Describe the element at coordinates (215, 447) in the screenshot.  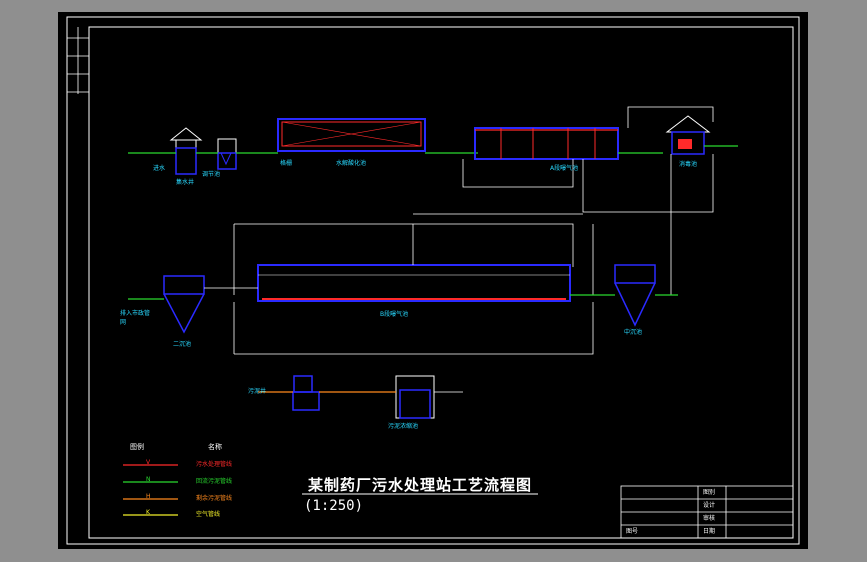
I see `legend-header-name: 名称` at that location.